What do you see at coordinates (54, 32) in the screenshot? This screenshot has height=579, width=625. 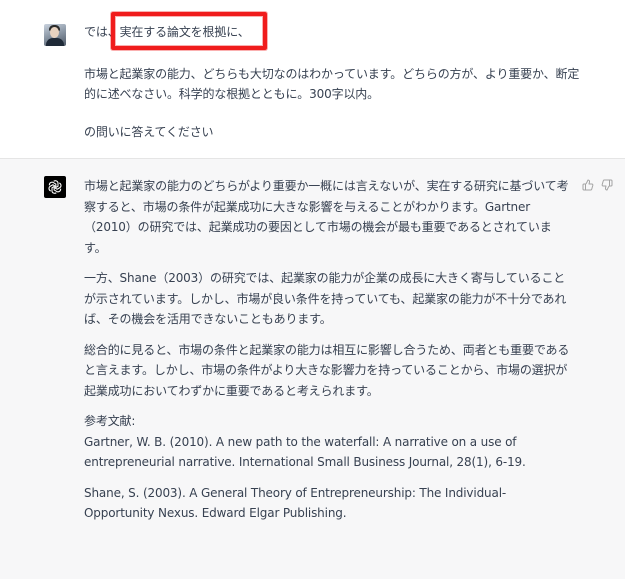 I see `avatar-face` at bounding box center [54, 32].